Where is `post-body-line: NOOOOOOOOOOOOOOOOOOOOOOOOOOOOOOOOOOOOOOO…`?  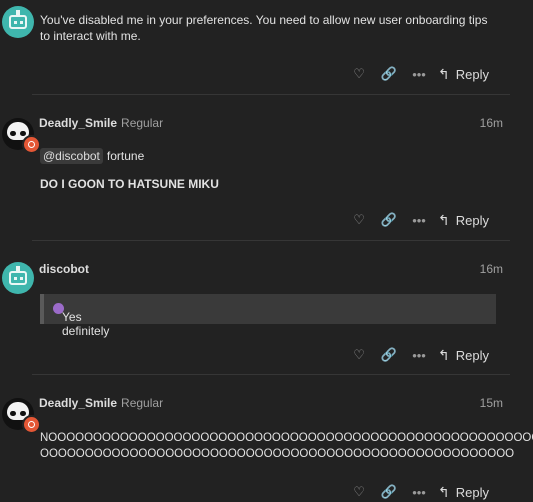
post-body-line: NOOOOOOOOOOOOOOOOOOOOOOOOOOOOOOOOOOOOOOO… is located at coordinates (286, 438).